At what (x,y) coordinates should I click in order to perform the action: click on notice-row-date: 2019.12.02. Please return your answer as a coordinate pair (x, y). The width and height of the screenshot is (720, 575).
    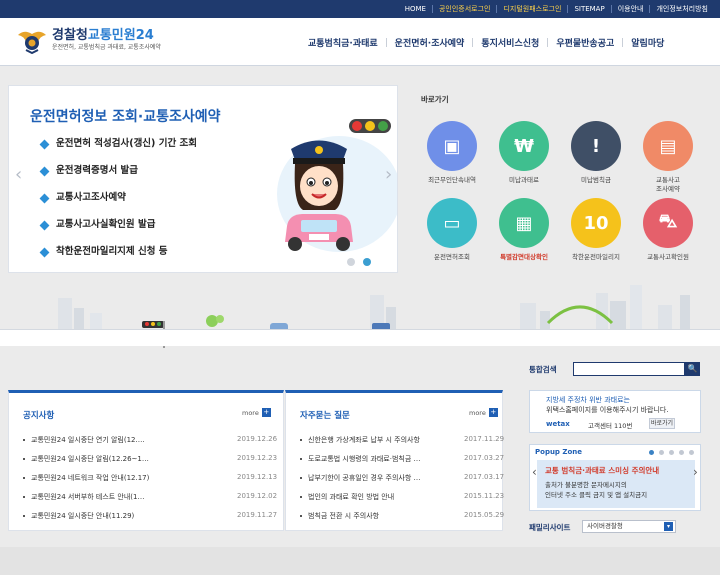
    Looking at the image, I should click on (257, 496).